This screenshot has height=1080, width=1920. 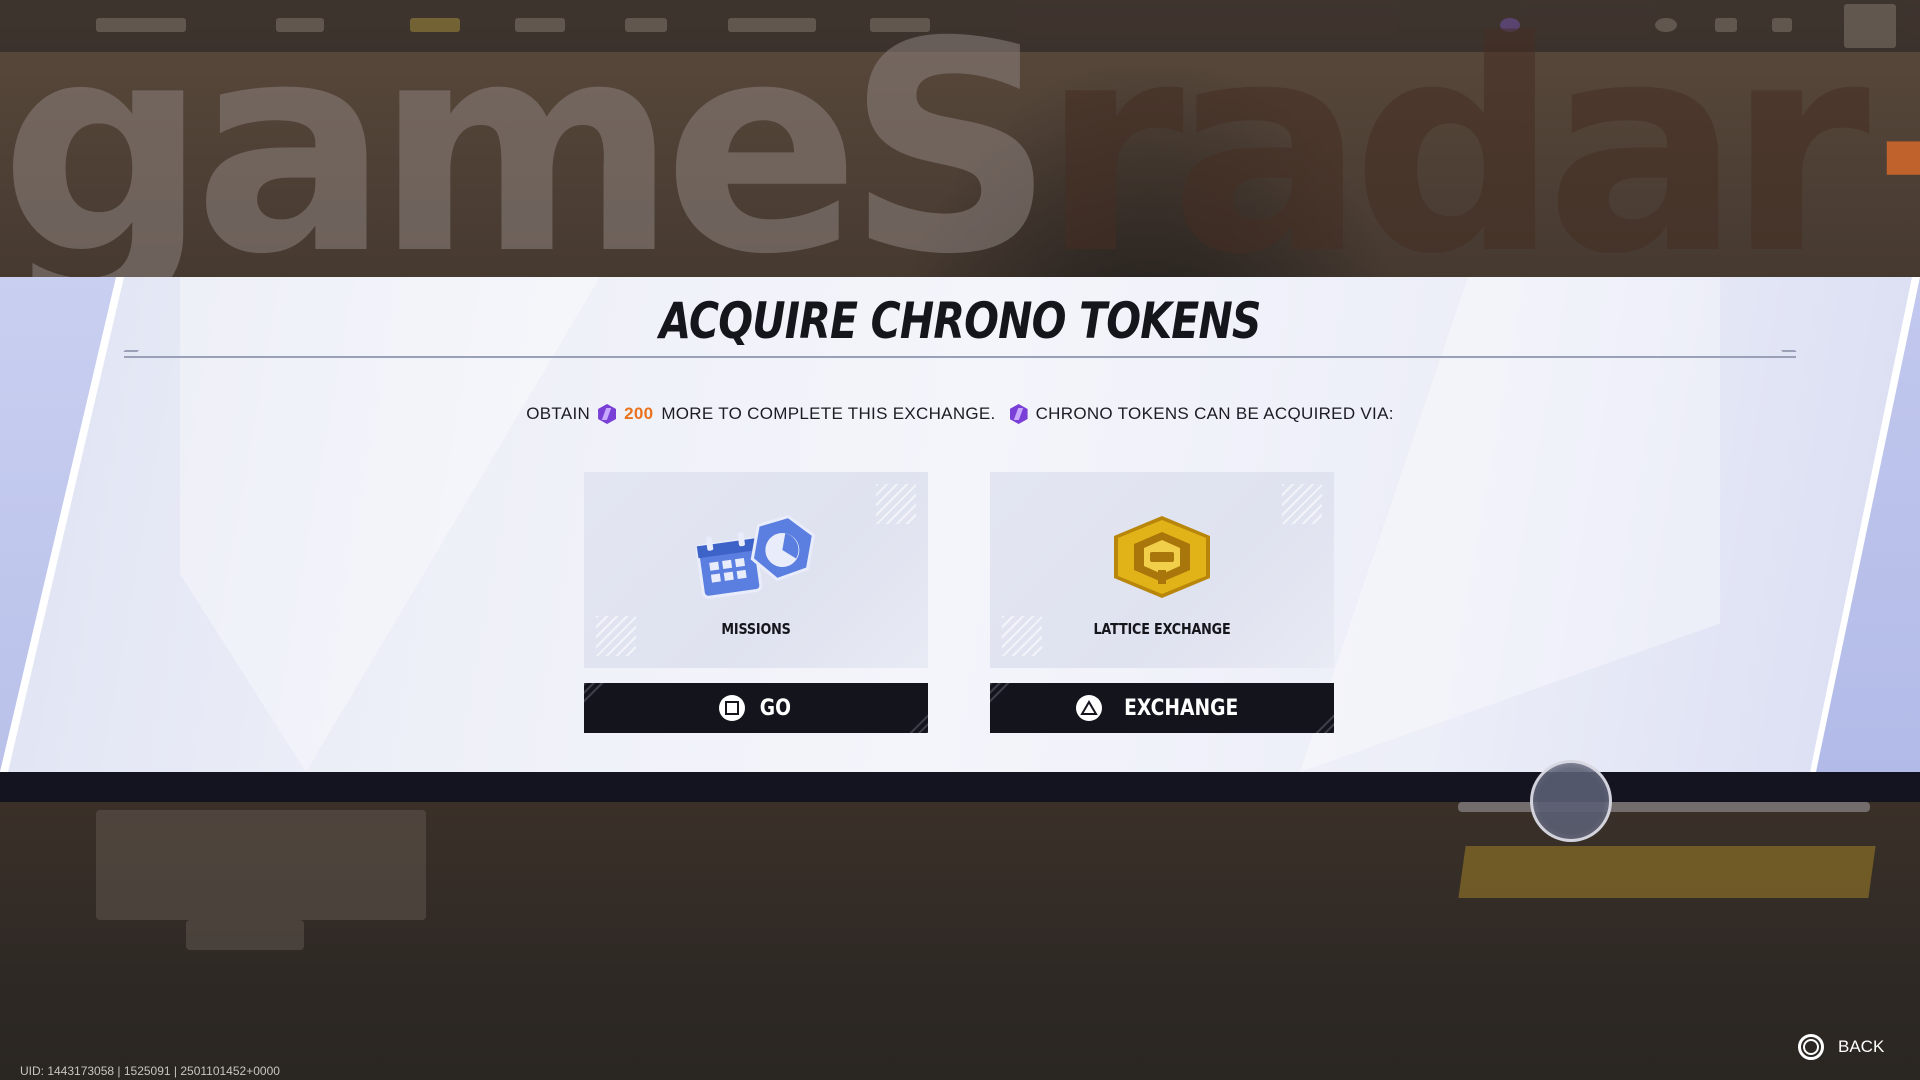 I want to click on back-button: BACK, so click(x=1841, y=1047).